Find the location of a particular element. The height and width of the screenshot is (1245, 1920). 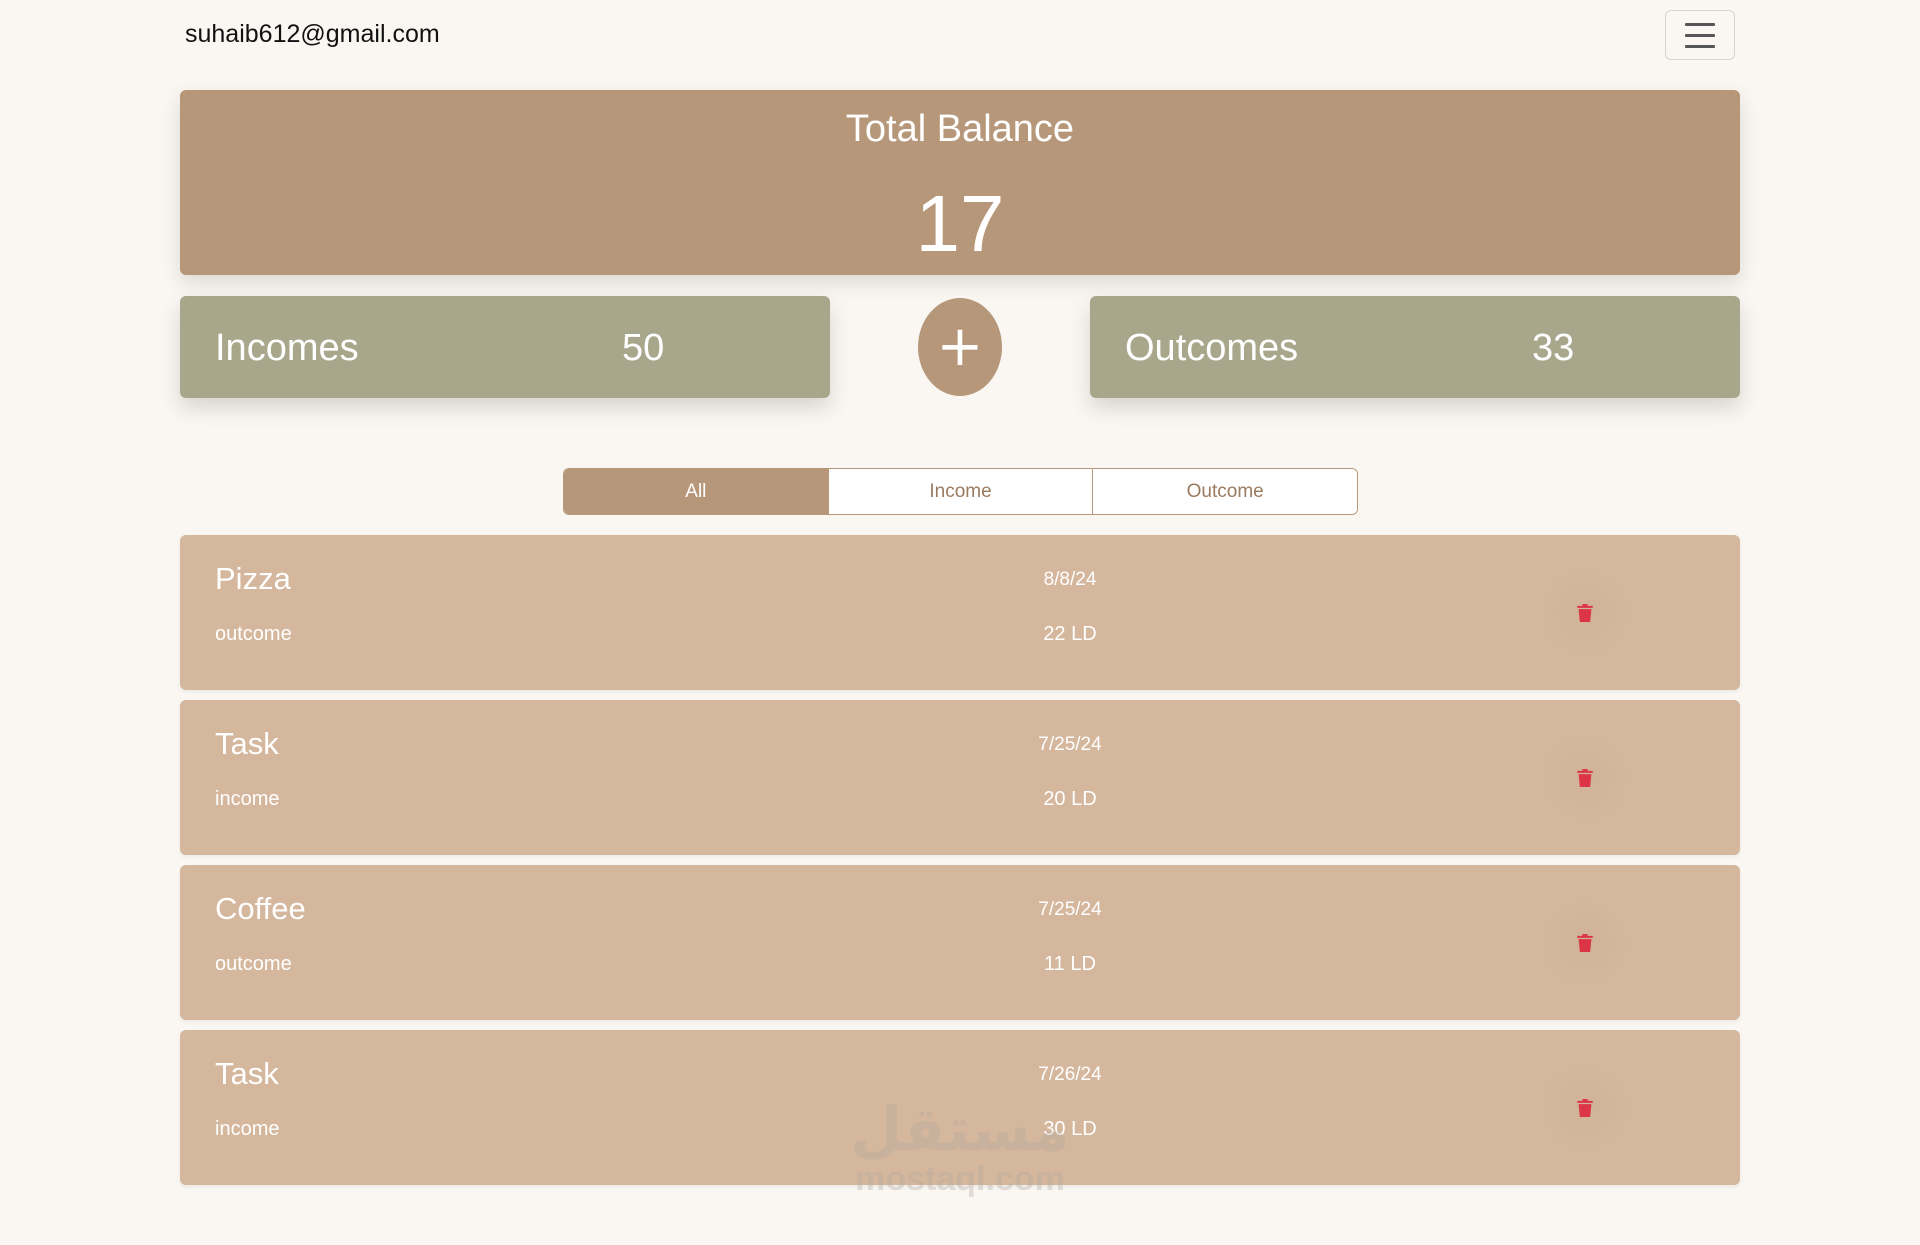

filter-tabs: All Income Outcome is located at coordinates (960, 491).